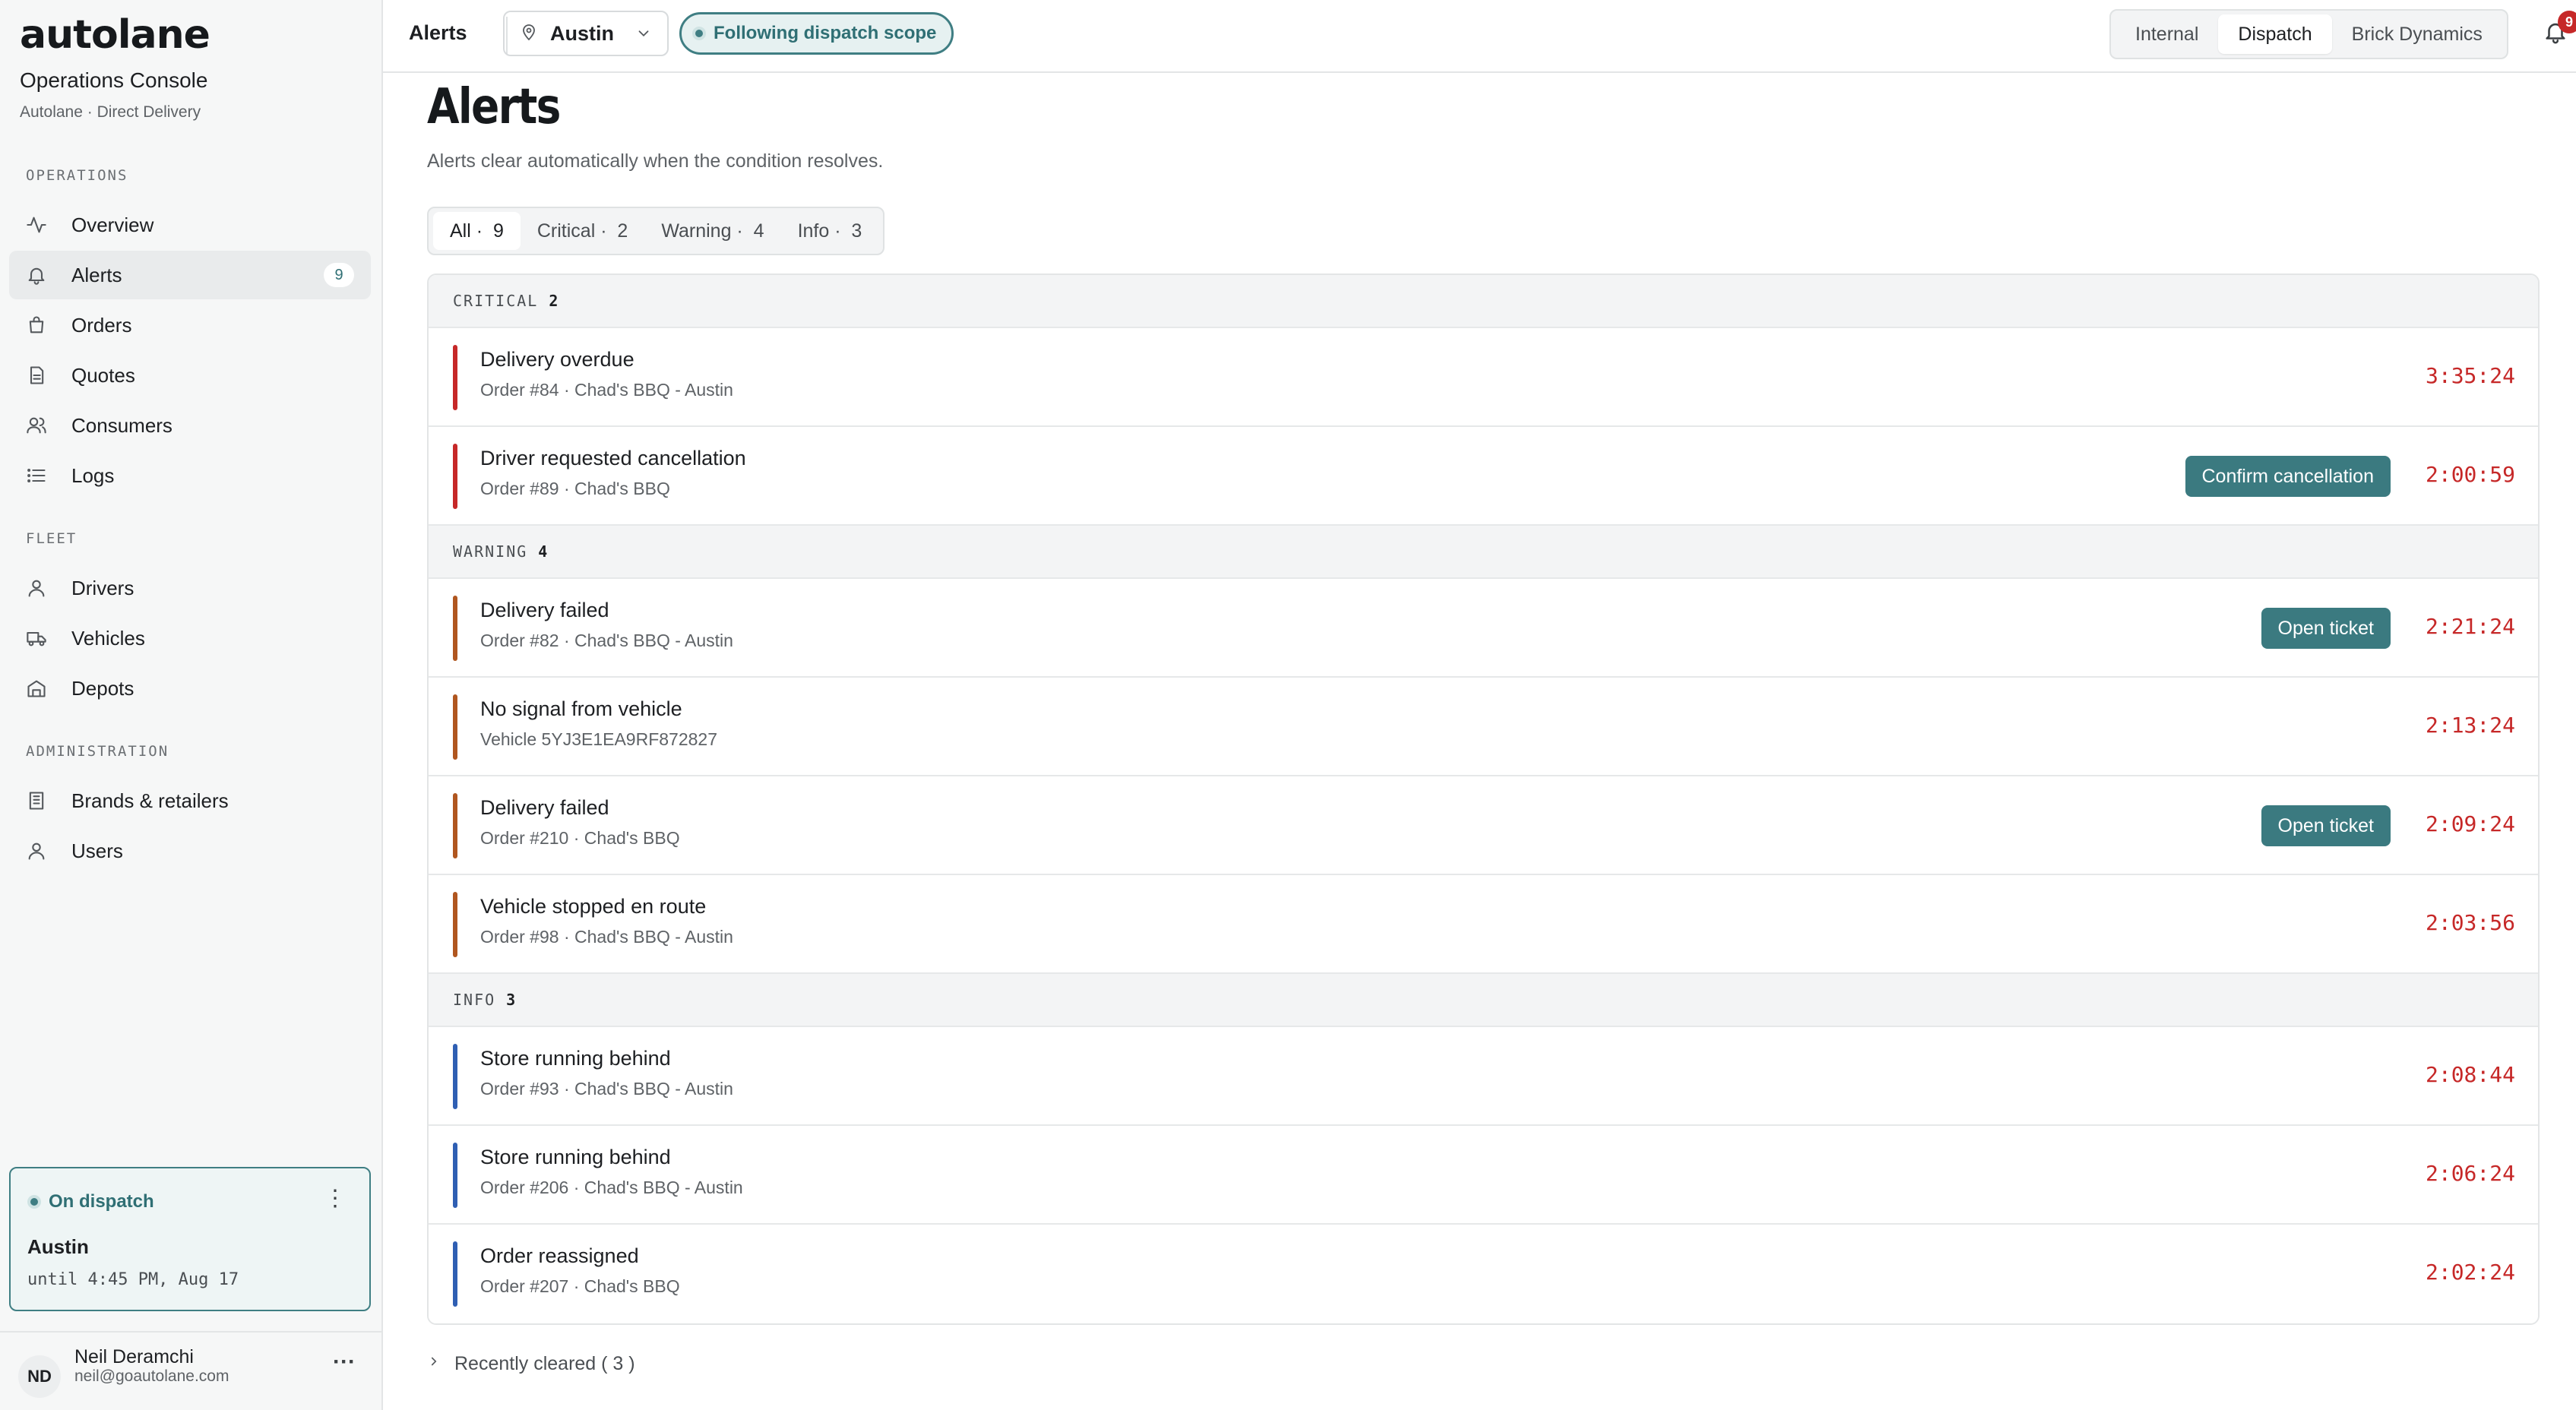 The height and width of the screenshot is (1410, 2576). Describe the element at coordinates (593, 906) in the screenshot. I see `alert-title: Vehicle stopped en route` at that location.